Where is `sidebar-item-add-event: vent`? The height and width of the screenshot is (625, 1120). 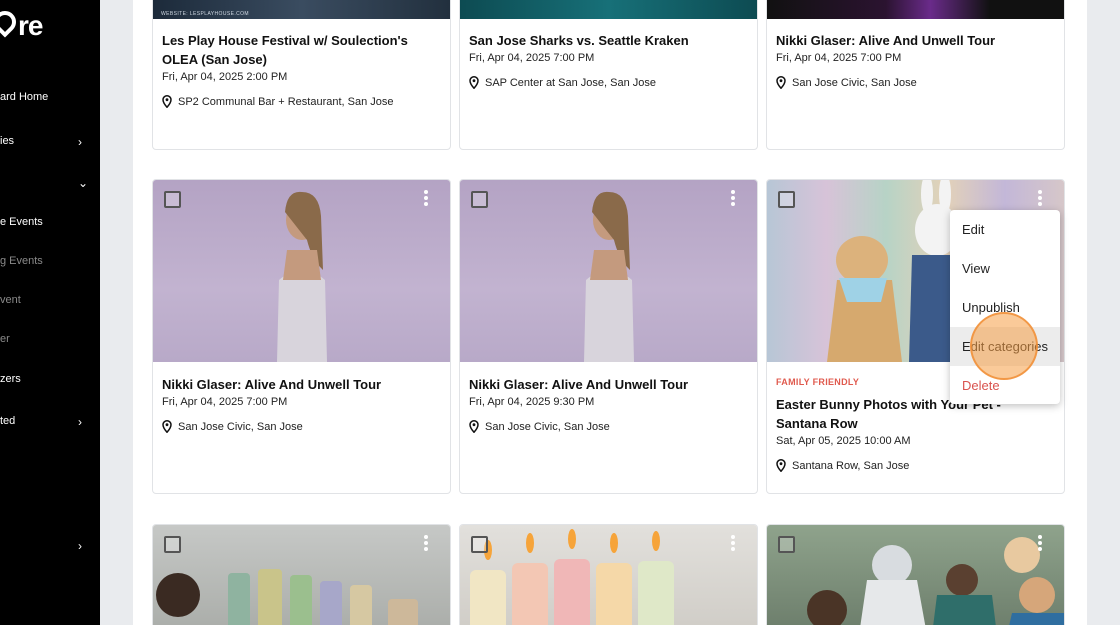
sidebar-item-add-event: vent is located at coordinates (10, 300).